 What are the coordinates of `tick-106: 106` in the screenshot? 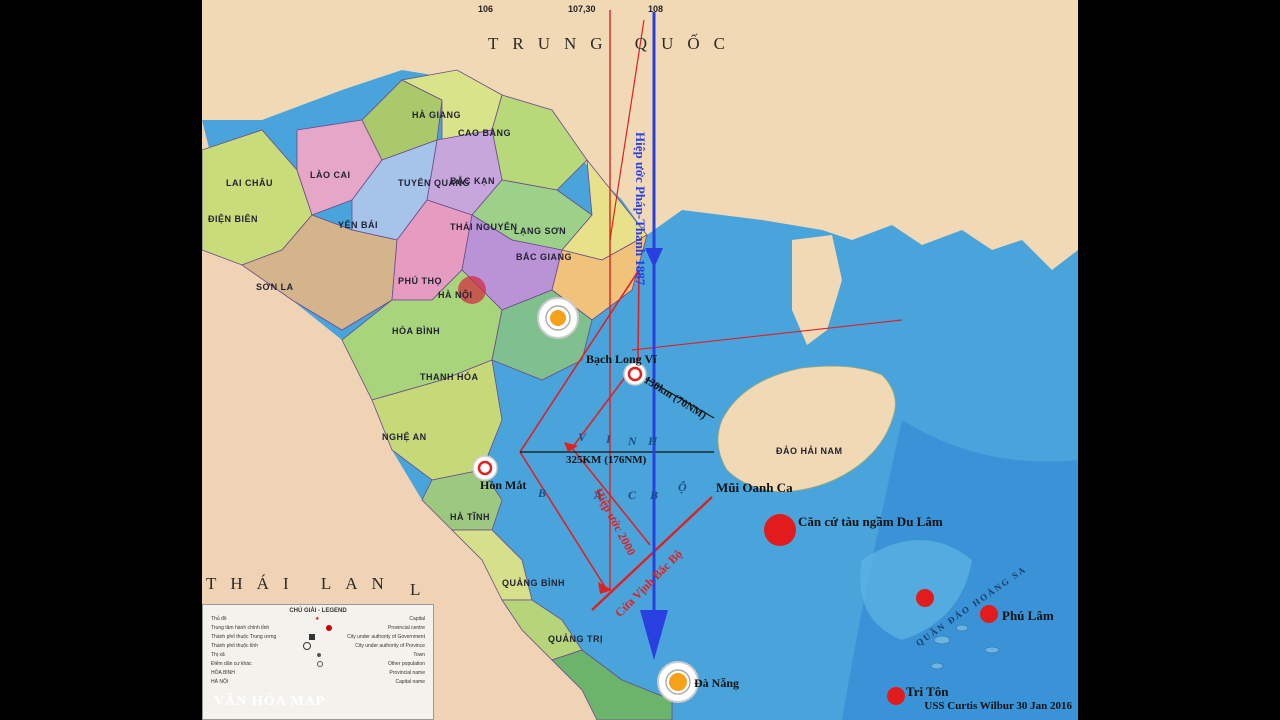 It's located at (486, 9).